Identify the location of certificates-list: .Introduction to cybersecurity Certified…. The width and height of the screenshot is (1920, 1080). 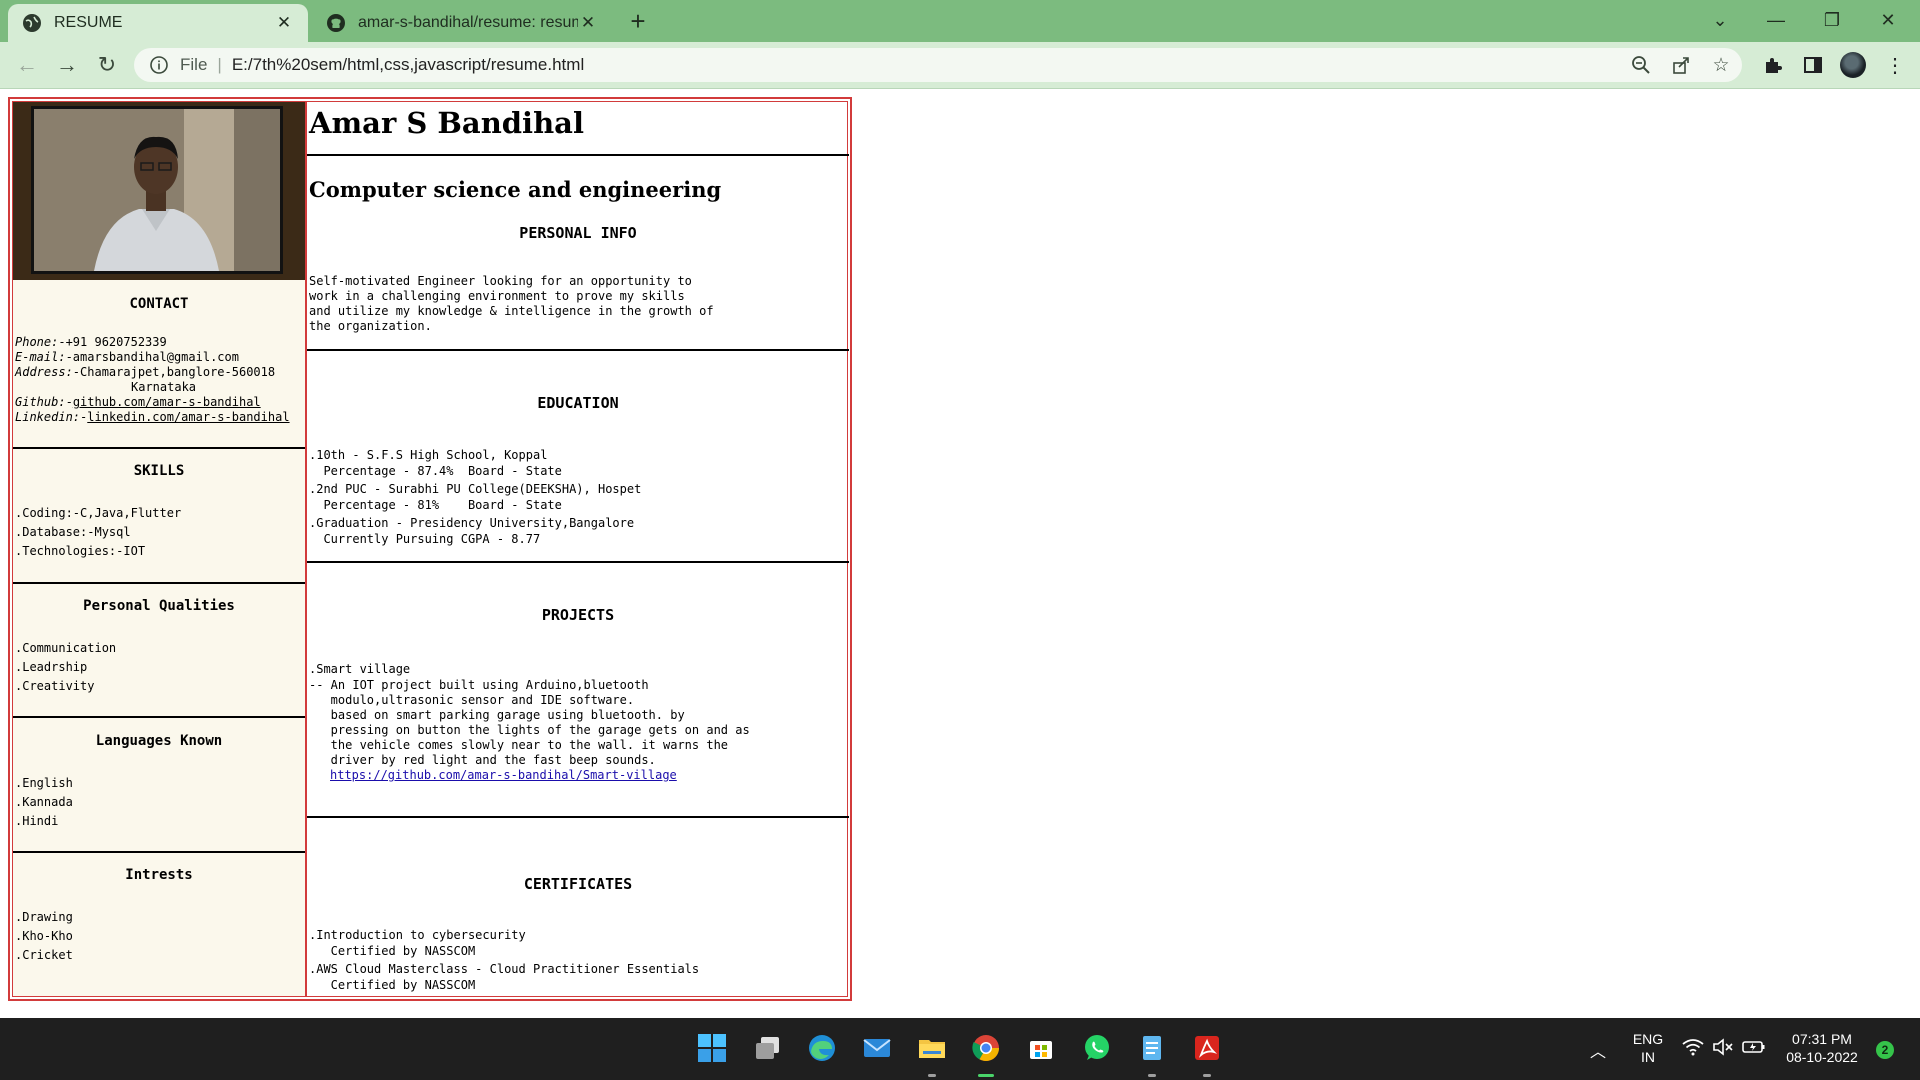
(504, 960).